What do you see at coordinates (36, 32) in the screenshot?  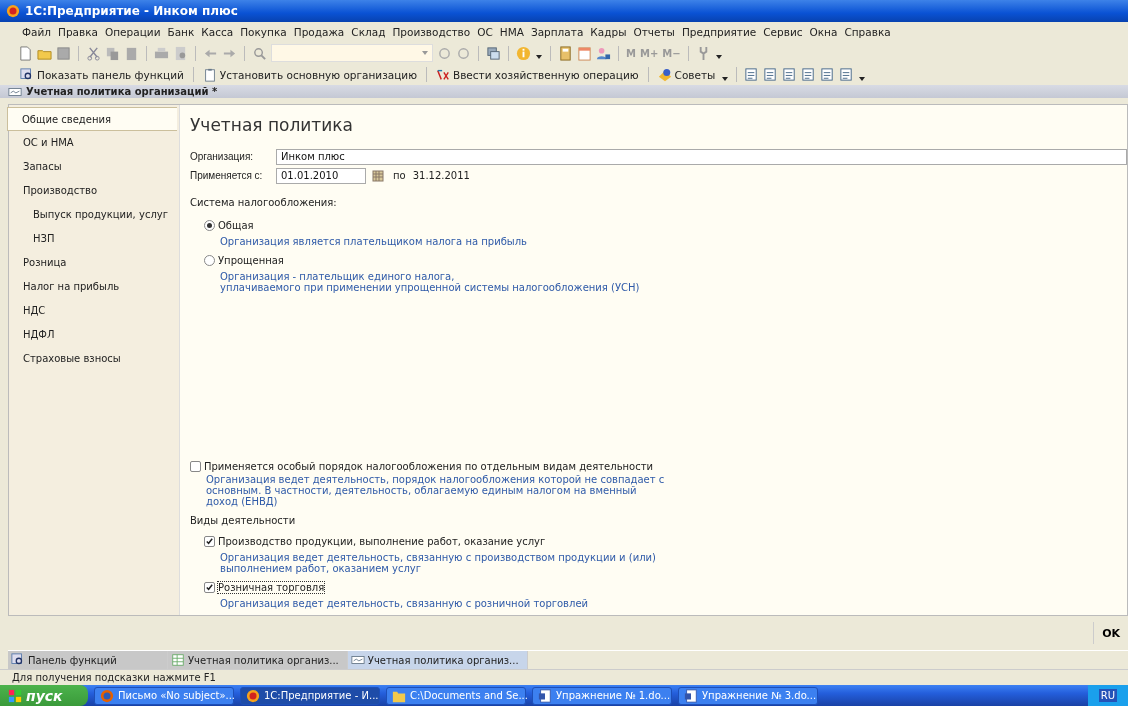 I see `menu-item: Файл` at bounding box center [36, 32].